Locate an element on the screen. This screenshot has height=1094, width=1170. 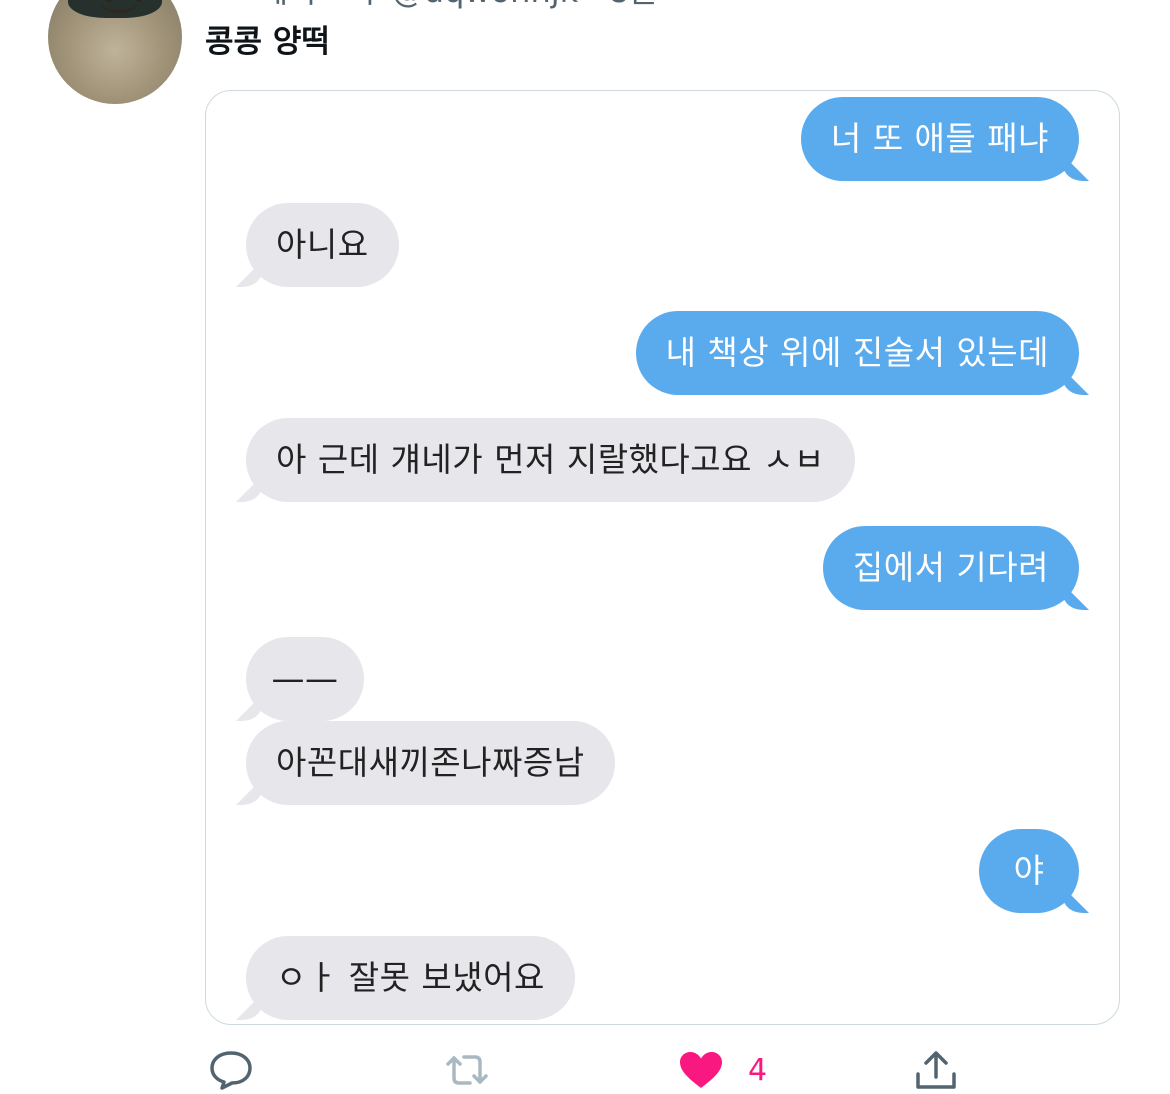
like-button: 4 is located at coordinates (722, 1070).